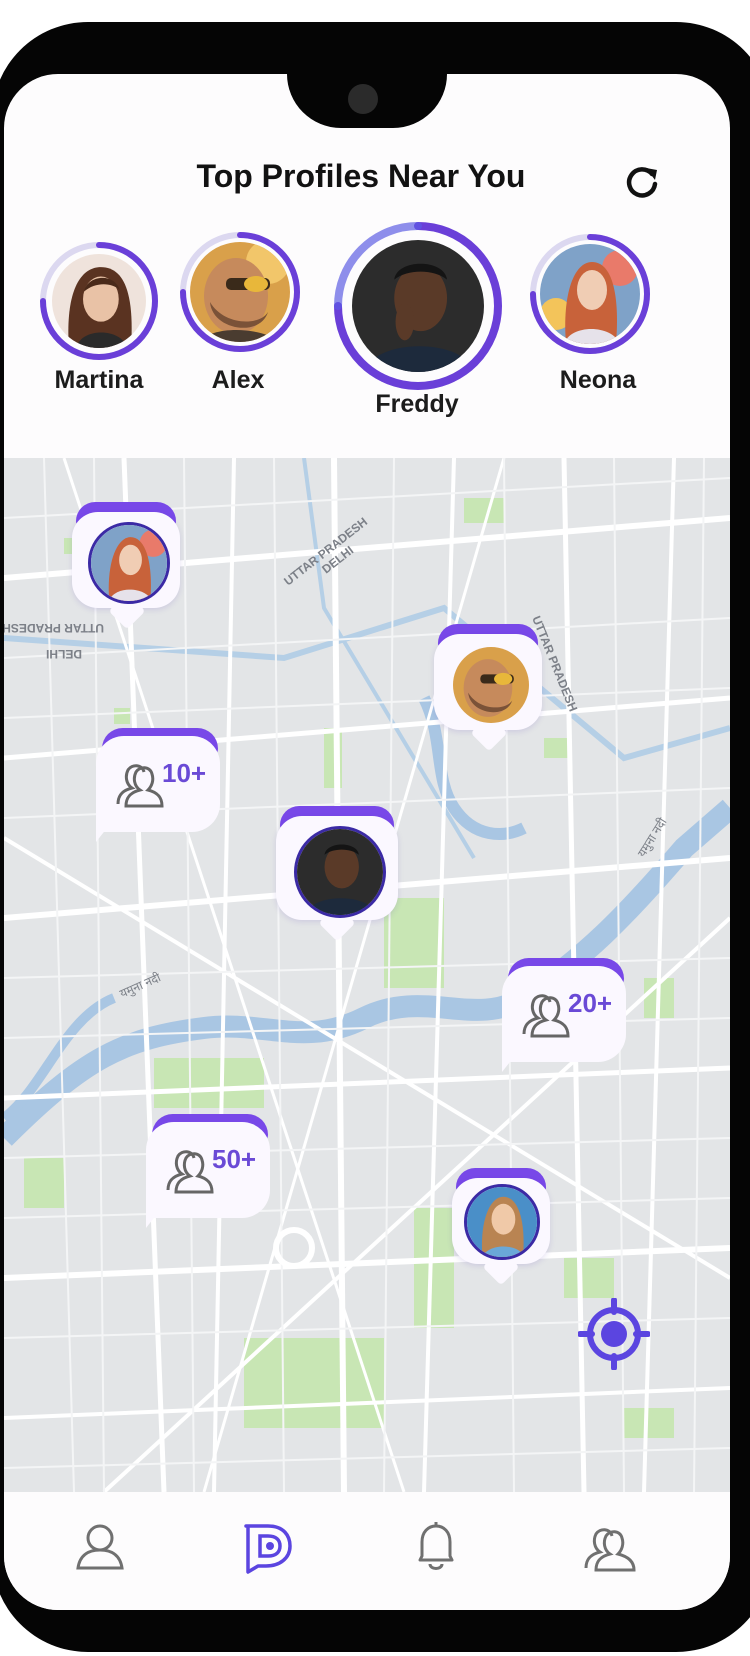  Describe the element at coordinates (367, 1551) in the screenshot. I see `bottom-tab-bar` at that location.